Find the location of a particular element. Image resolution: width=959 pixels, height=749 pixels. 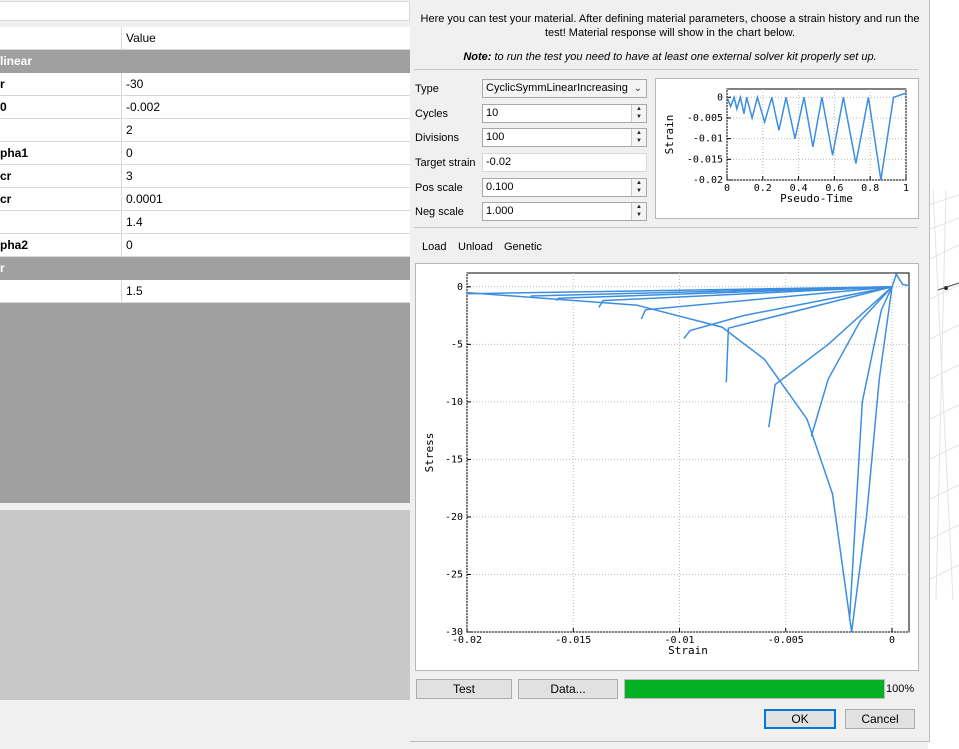

viewport-background is located at coordinates (943, 374).